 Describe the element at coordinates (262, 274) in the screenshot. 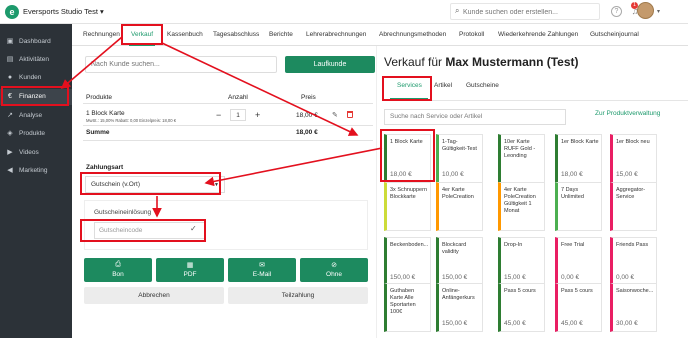

I see `button-label: E-Mail` at that location.